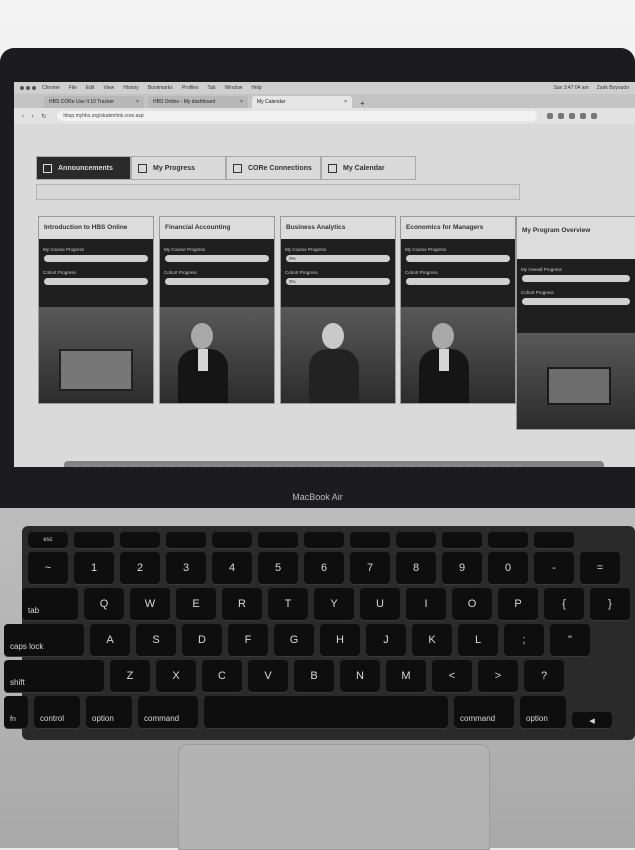  I want to click on menu-file: File, so click(73, 88).